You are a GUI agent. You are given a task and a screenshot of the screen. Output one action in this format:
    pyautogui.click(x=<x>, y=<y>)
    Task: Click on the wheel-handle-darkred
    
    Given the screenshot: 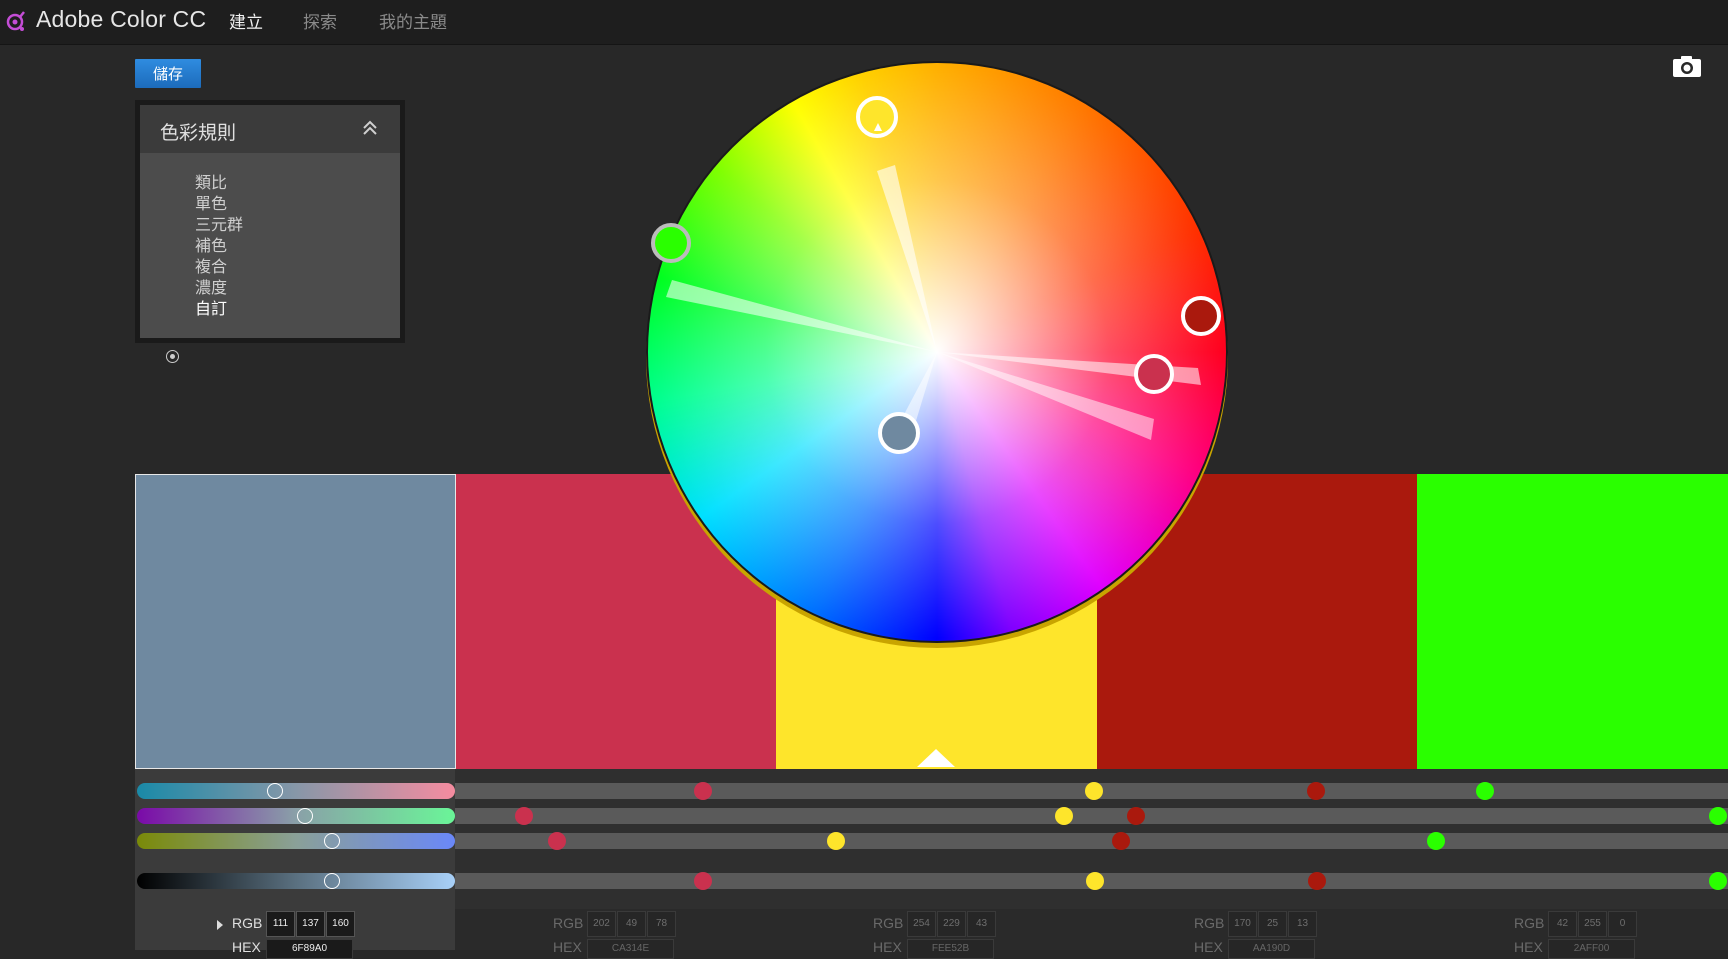 What is the action you would take?
    pyautogui.click(x=1201, y=316)
    